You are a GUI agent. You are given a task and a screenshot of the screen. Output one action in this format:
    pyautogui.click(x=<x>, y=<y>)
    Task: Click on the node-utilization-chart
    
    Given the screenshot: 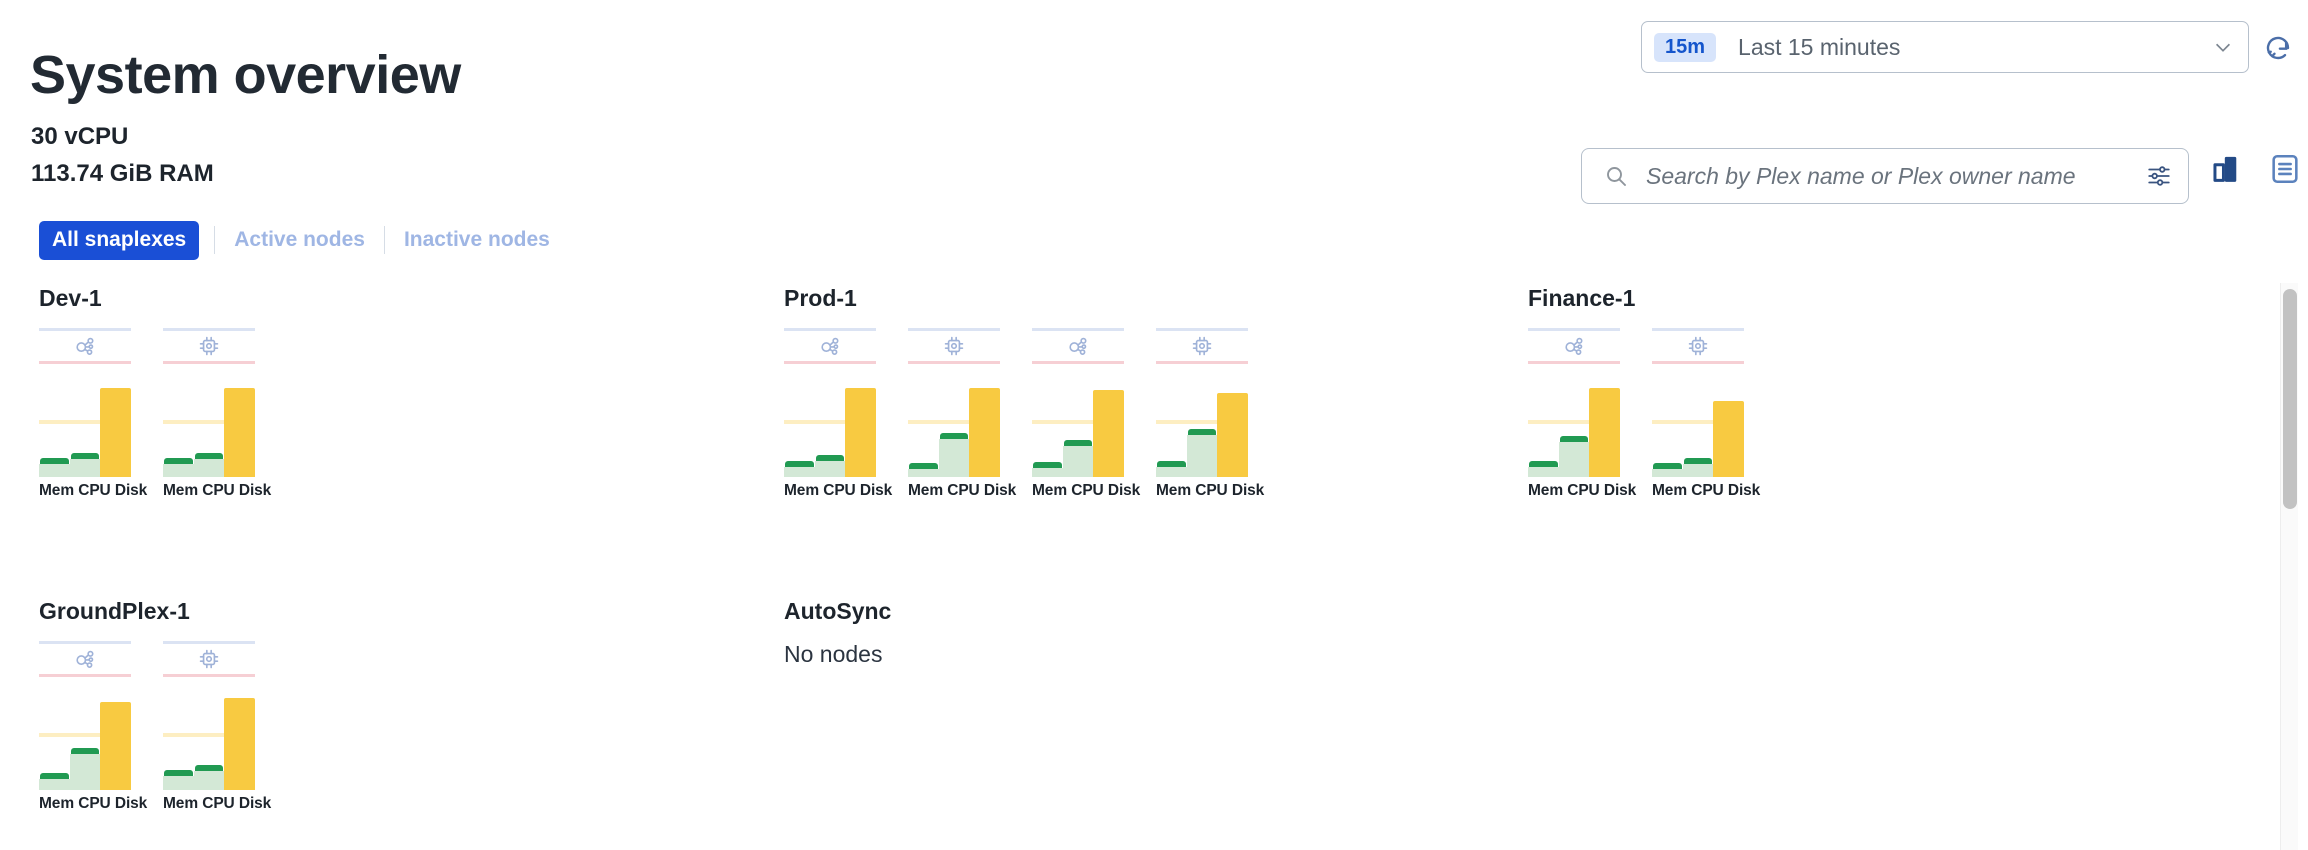 What is the action you would take?
    pyautogui.click(x=1078, y=428)
    